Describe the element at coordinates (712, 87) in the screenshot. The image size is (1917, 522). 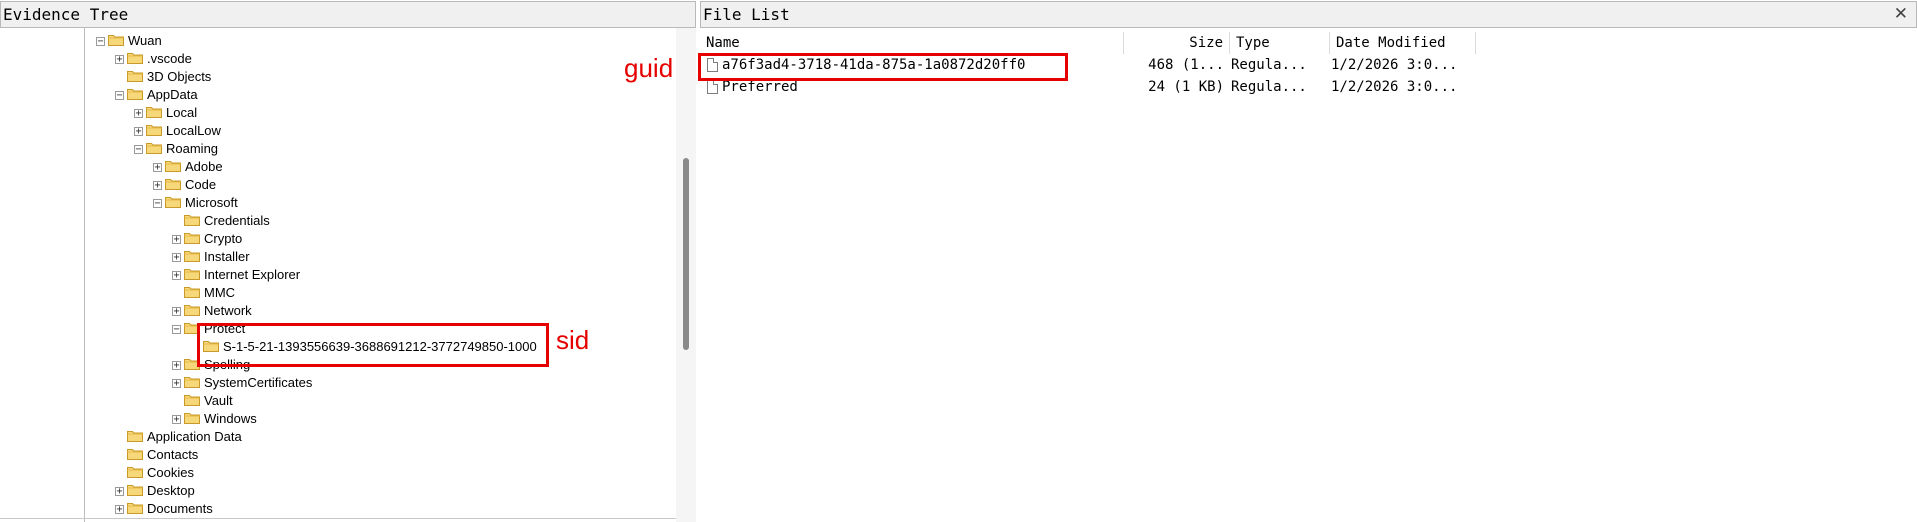
I see `file-icon` at that location.